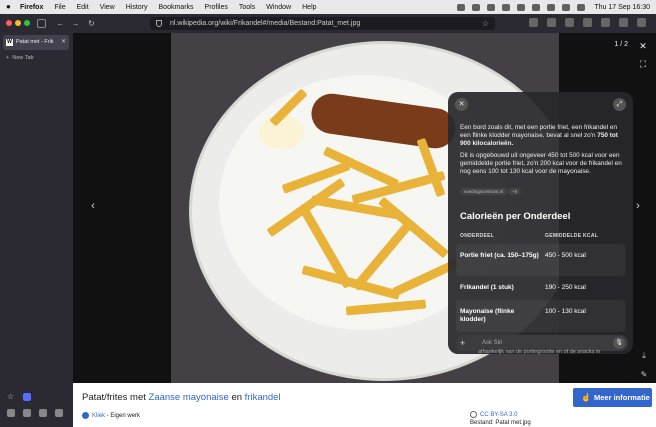  Describe the element at coordinates (485, 23) in the screenshot. I see `bookmark-star-icon: ☆` at that location.